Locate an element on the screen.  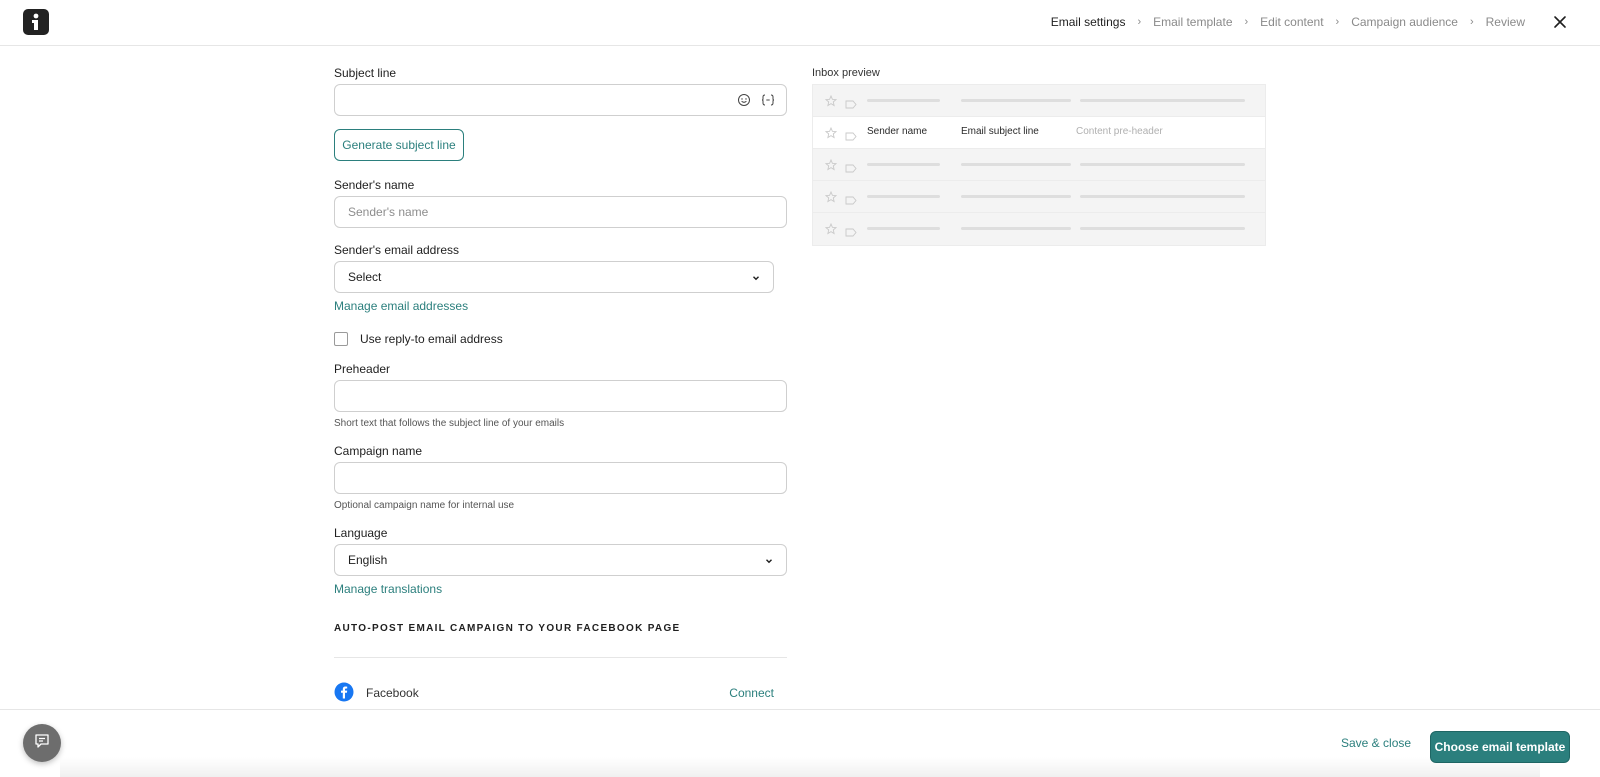
campaign-name-input is located at coordinates (560, 478).